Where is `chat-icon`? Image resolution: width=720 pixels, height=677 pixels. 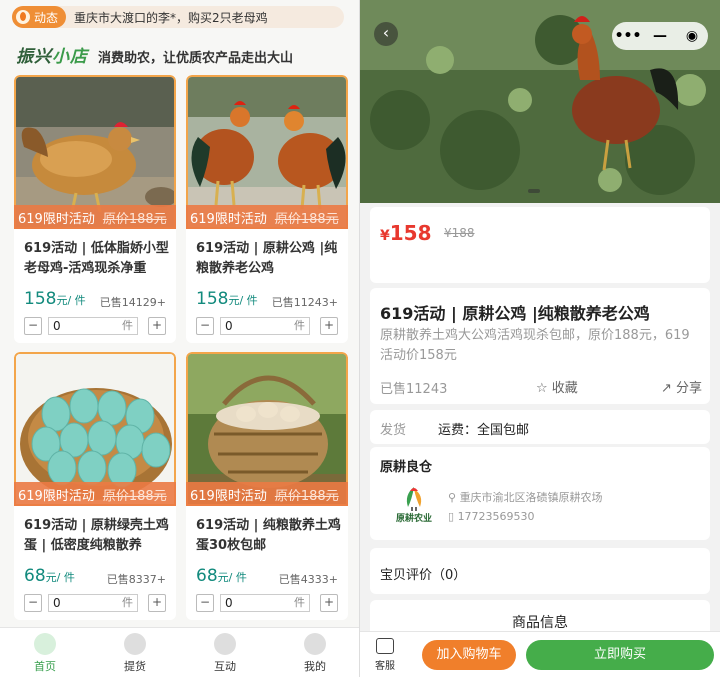
chat-icon is located at coordinates (385, 646).